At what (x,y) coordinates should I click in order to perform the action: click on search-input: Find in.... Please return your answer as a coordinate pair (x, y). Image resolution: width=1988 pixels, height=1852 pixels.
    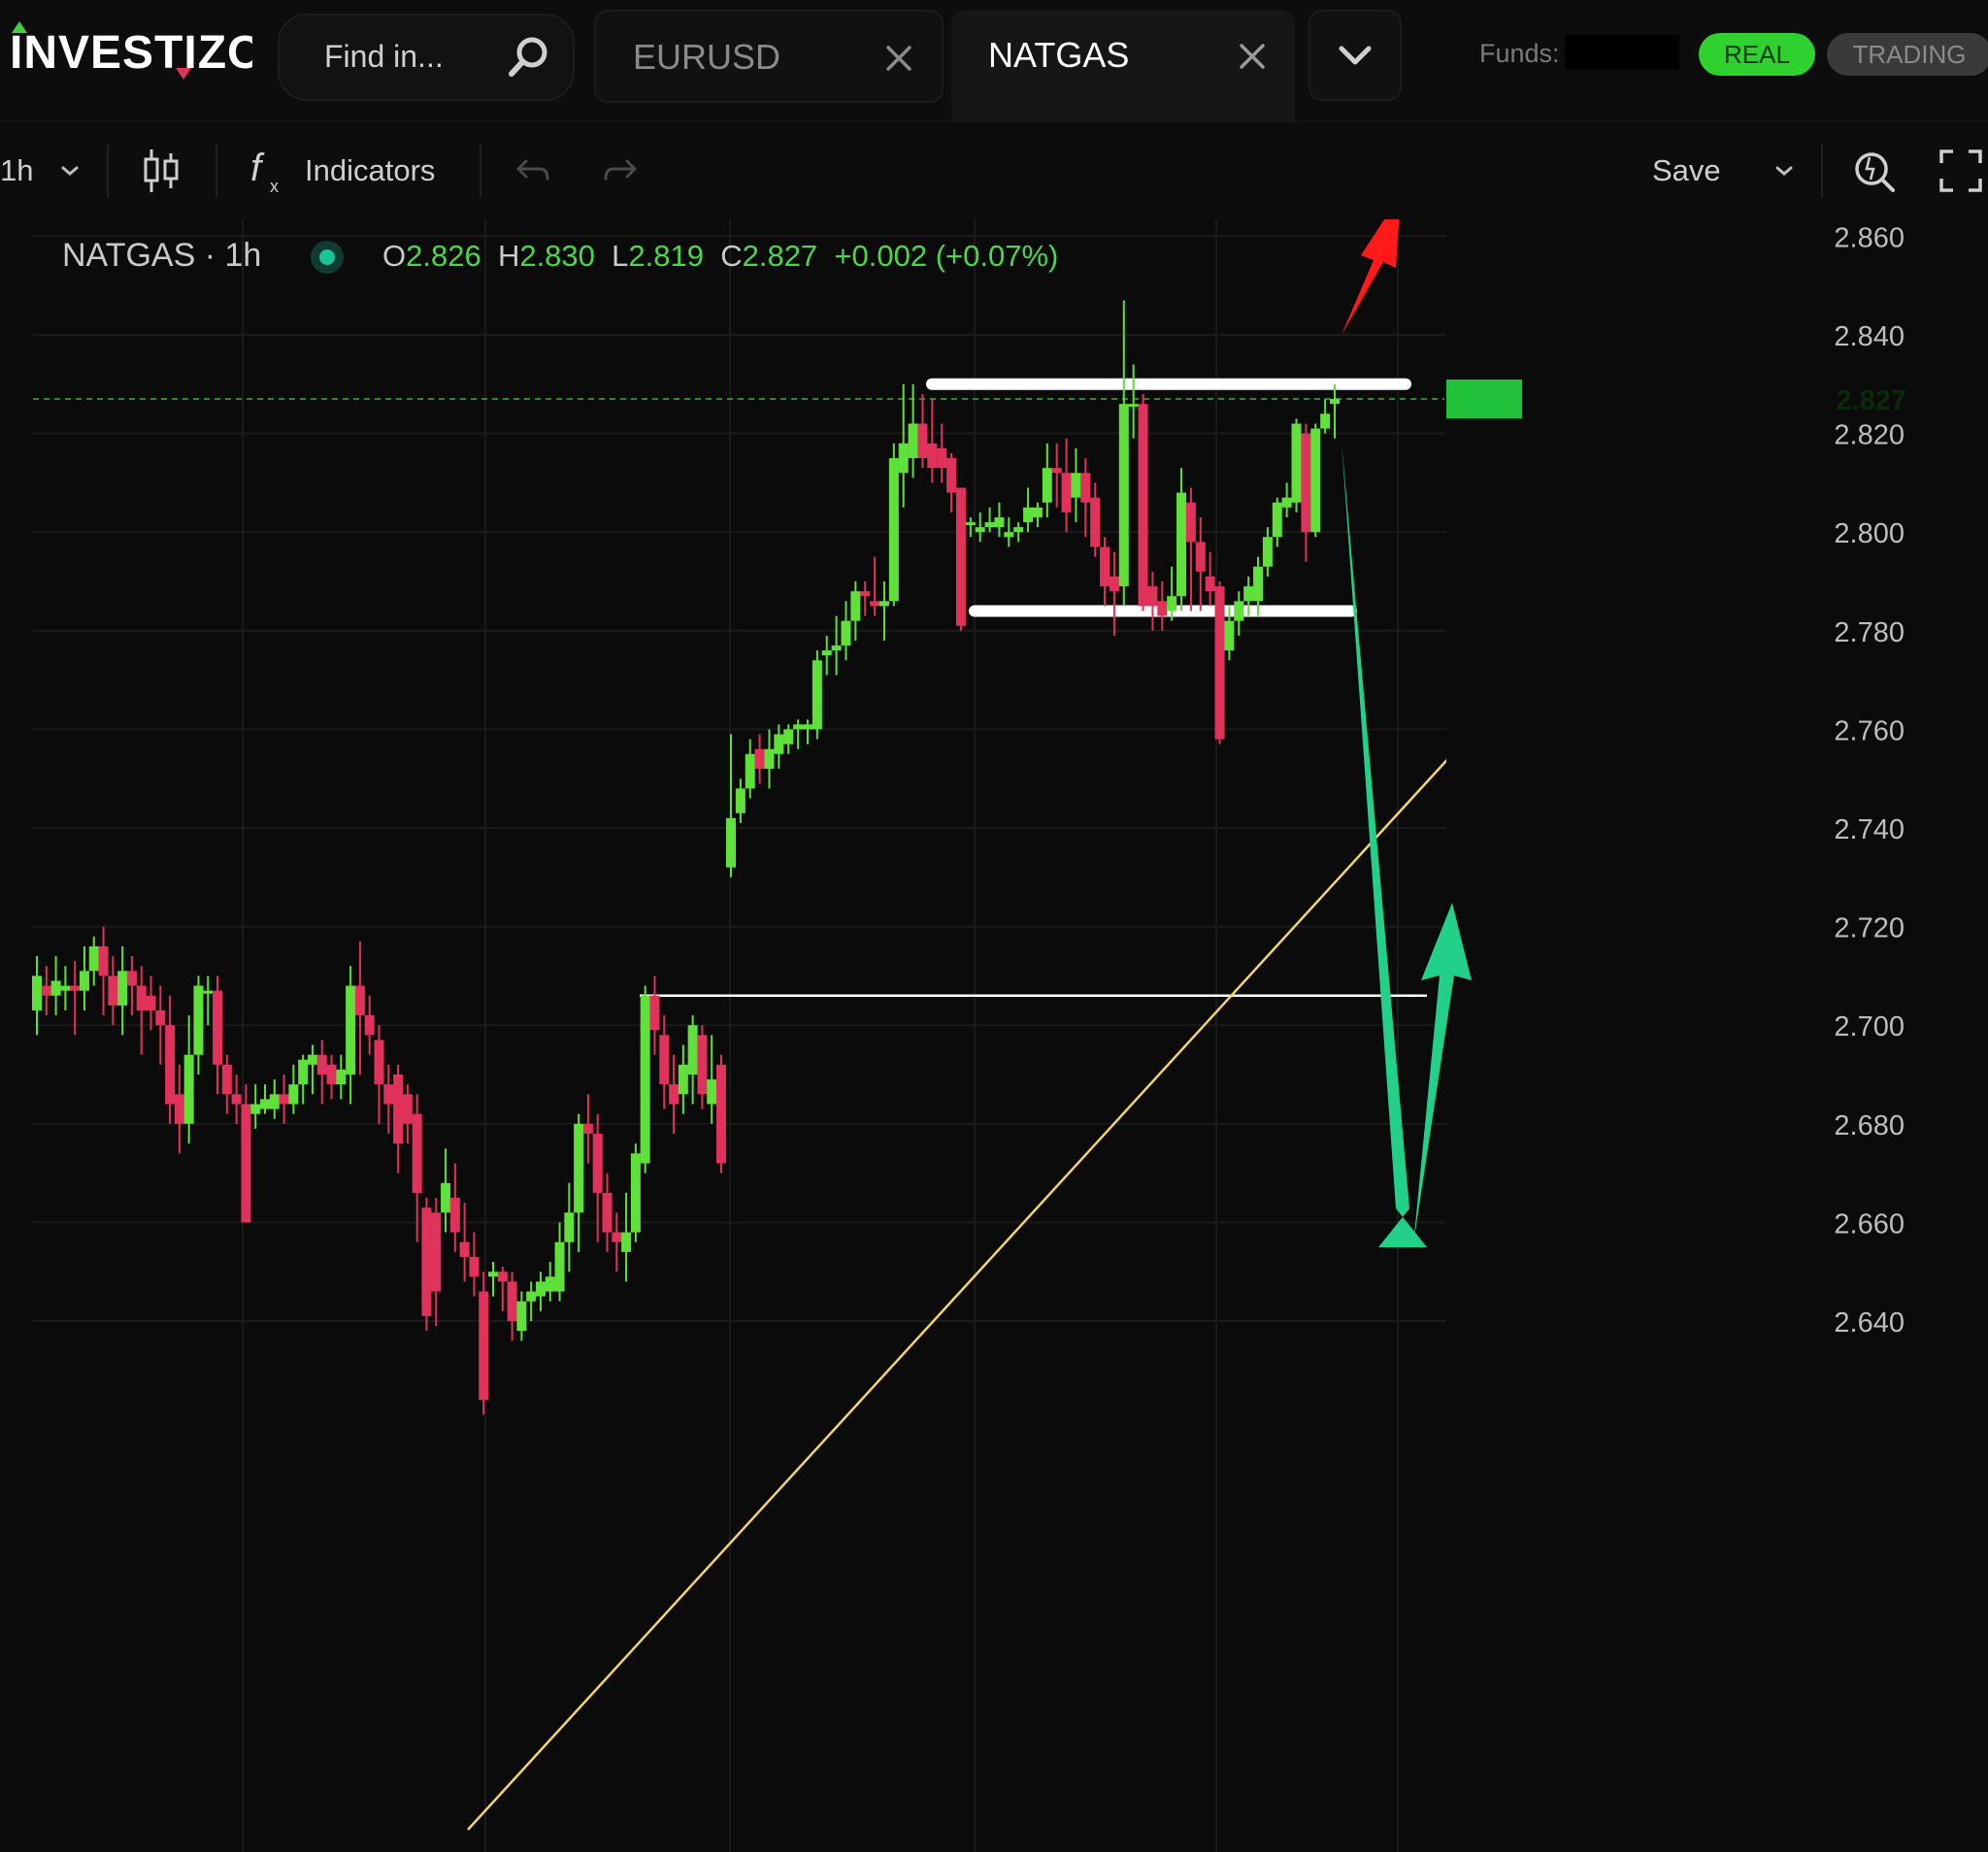
    Looking at the image, I should click on (384, 57).